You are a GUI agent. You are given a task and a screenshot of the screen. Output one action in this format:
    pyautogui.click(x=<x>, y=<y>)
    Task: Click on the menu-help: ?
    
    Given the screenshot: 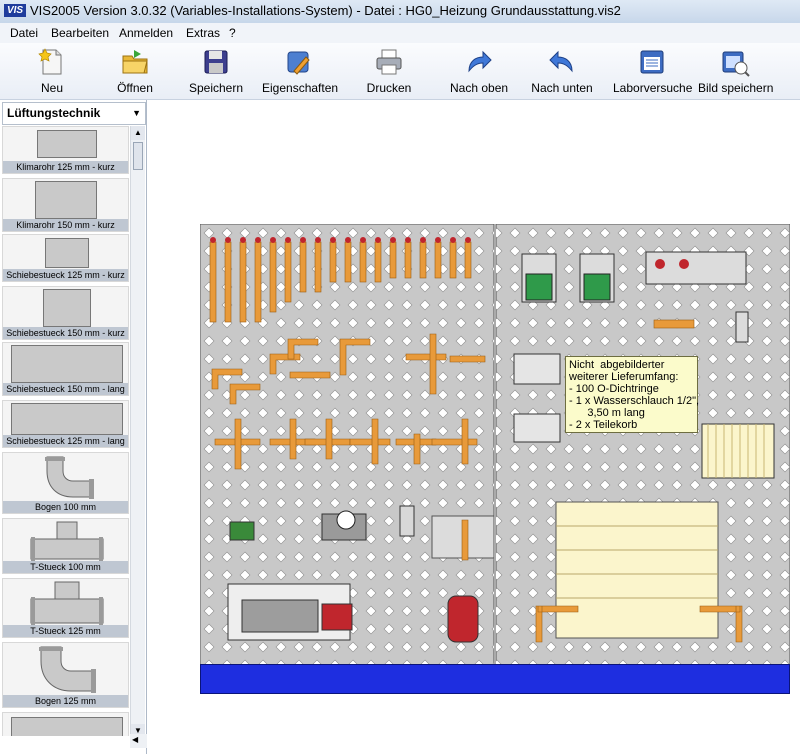 What is the action you would take?
    pyautogui.click(x=232, y=33)
    